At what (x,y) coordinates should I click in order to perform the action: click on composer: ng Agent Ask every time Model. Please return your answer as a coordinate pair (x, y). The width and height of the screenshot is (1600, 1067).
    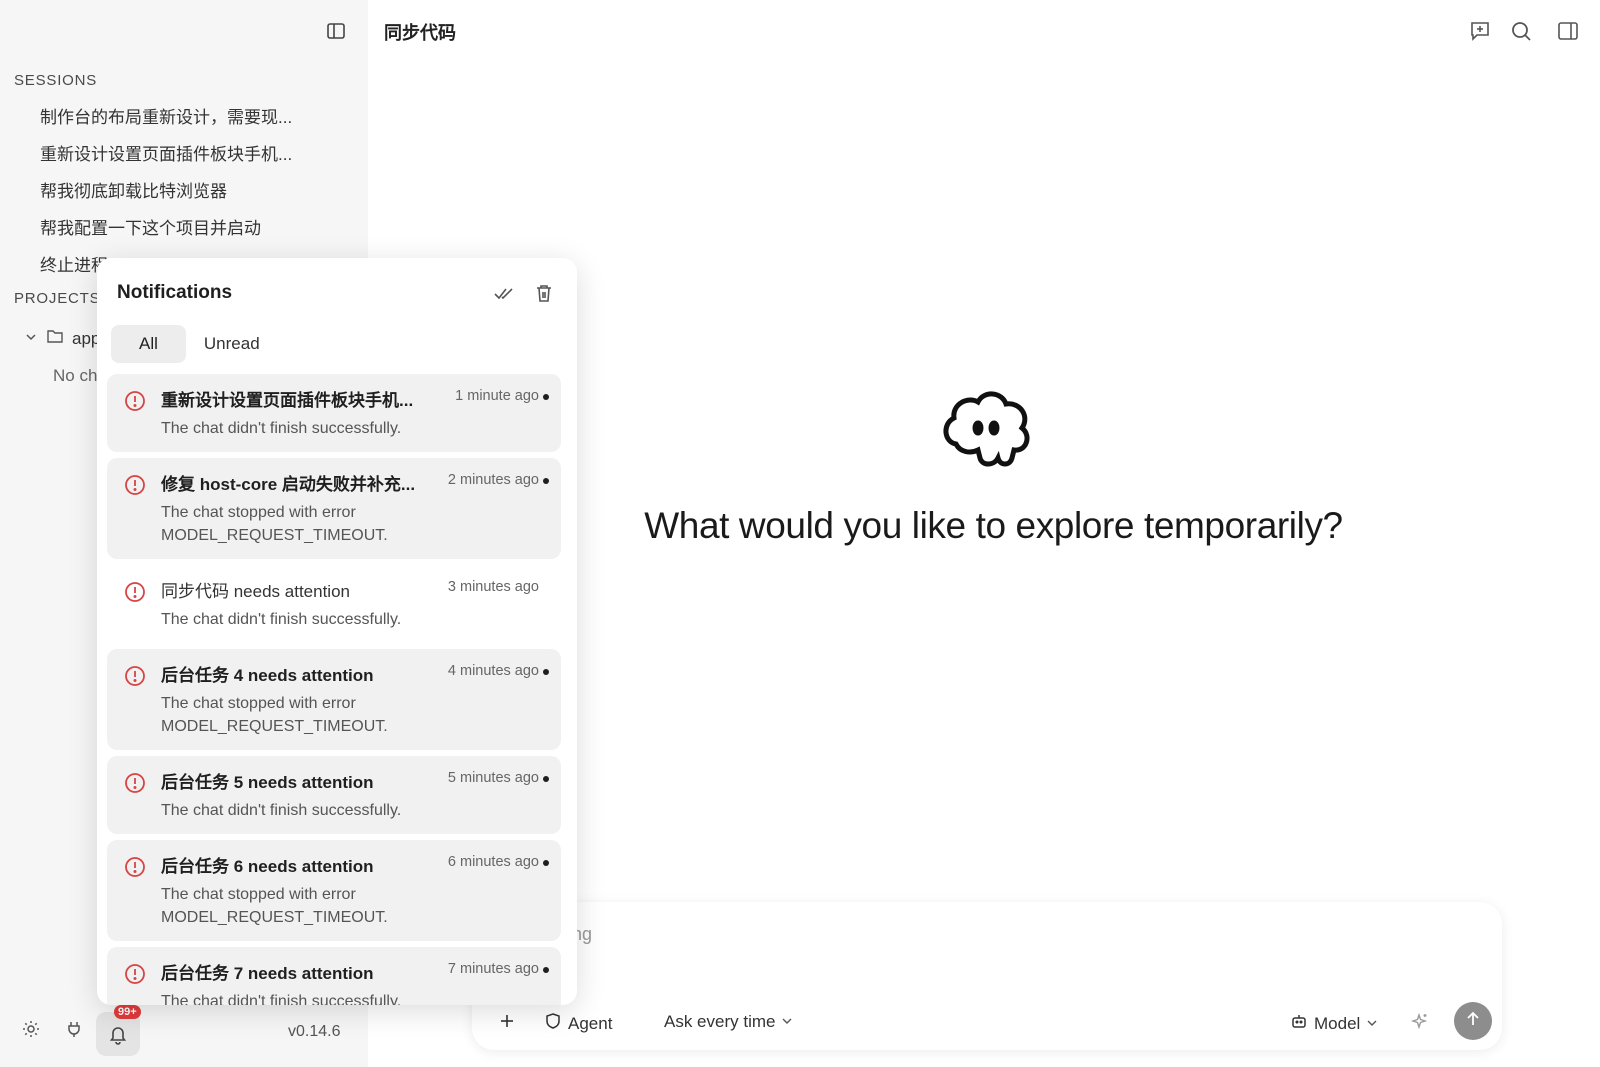
    Looking at the image, I should click on (987, 976).